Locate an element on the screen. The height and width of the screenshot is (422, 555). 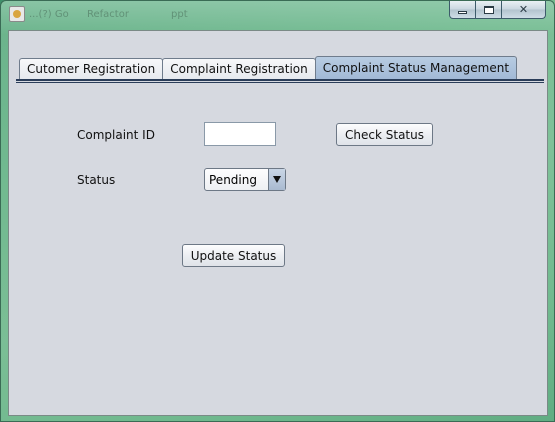
complaint-id-label: Complaint ID is located at coordinates (116, 135).